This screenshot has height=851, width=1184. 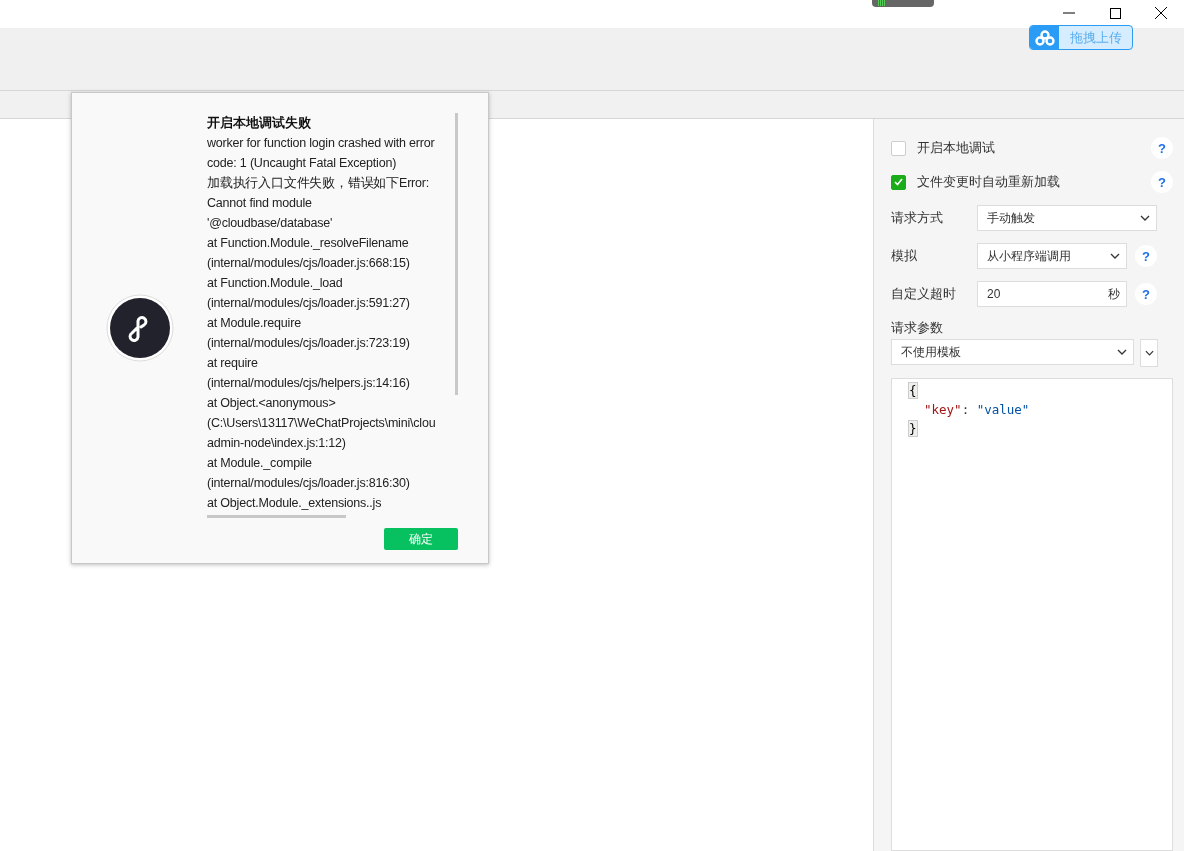 What do you see at coordinates (309, 483) in the screenshot?
I see `error-line: (internal/modules/cjs/loader.js:816:30)` at bounding box center [309, 483].